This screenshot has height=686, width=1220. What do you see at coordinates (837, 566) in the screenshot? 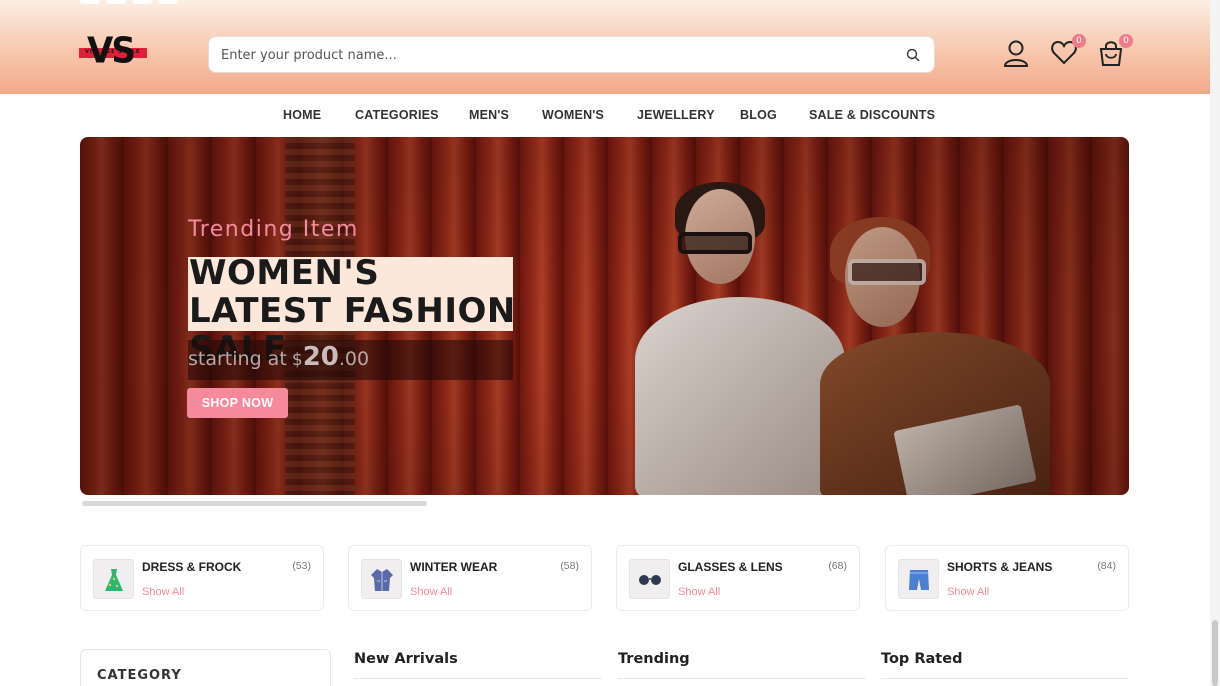
I see `category-count: (68)` at bounding box center [837, 566].